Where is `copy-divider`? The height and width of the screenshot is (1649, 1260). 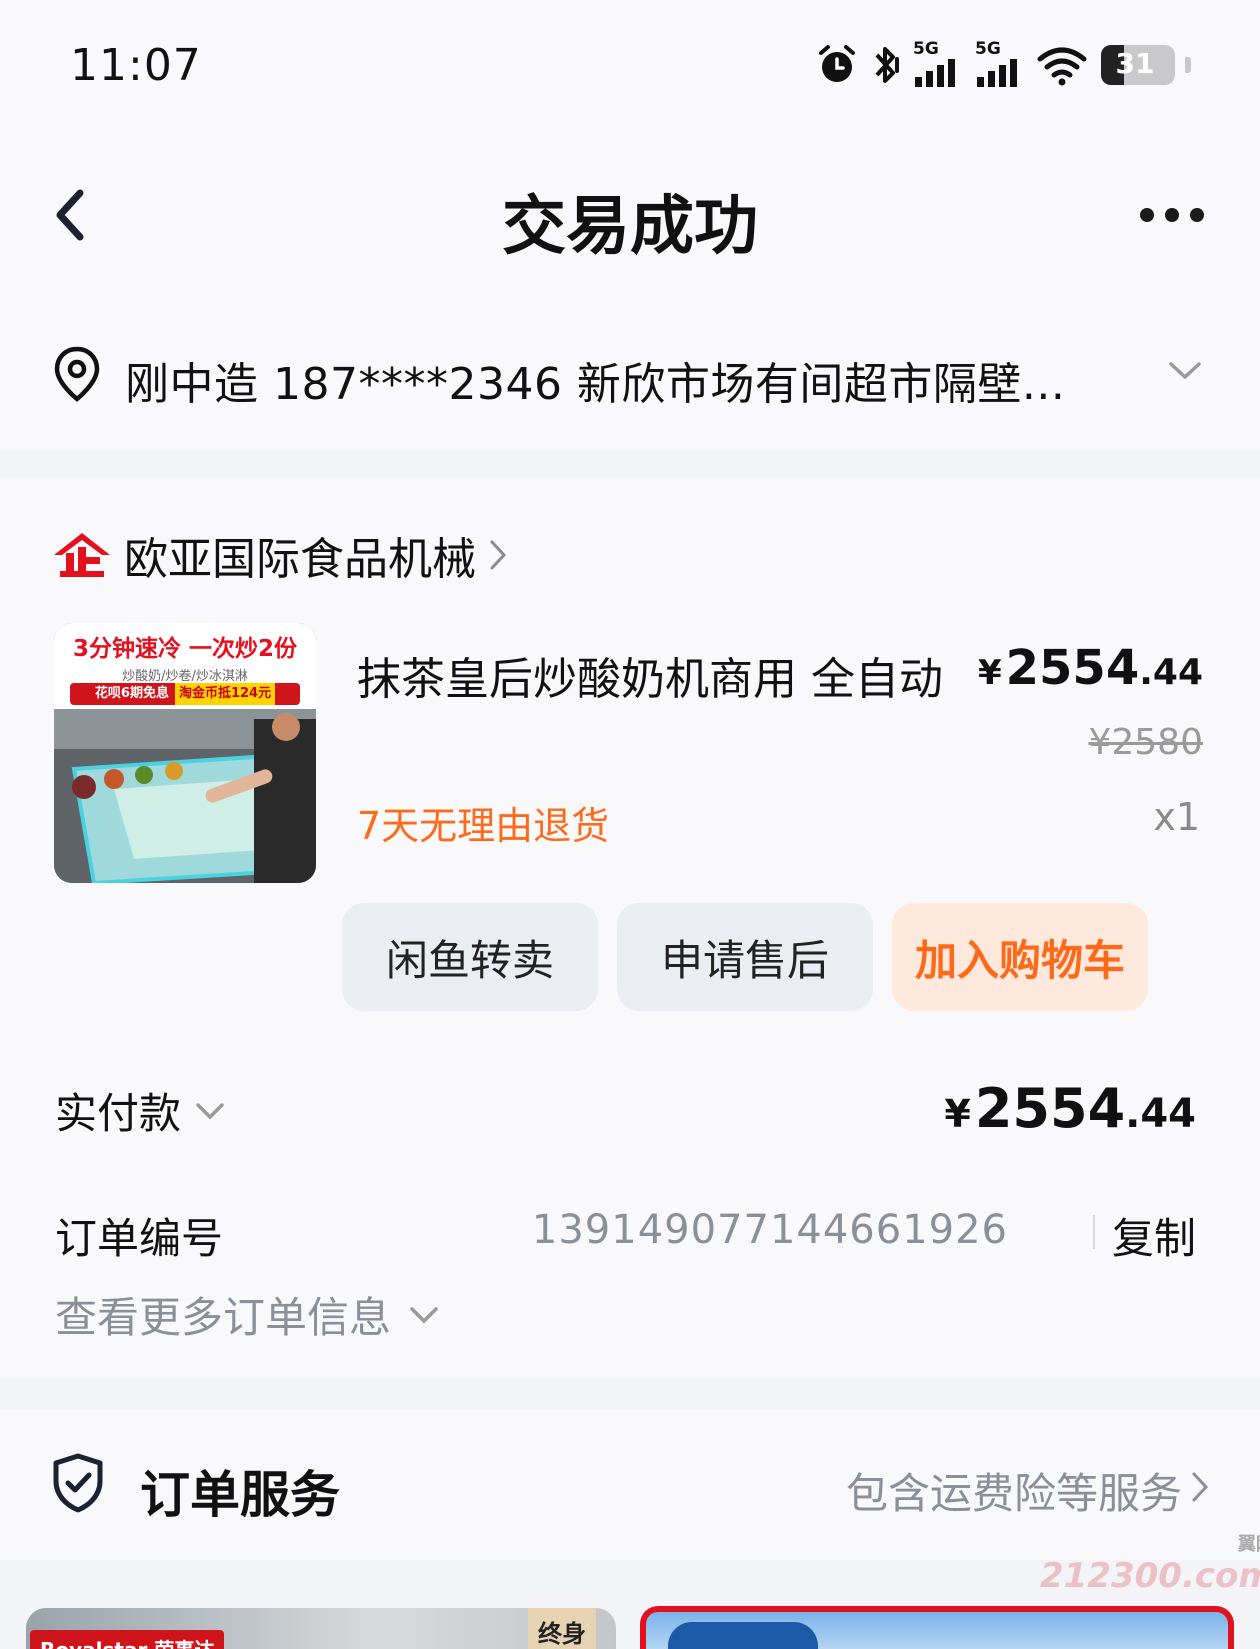
copy-divider is located at coordinates (1094, 1232).